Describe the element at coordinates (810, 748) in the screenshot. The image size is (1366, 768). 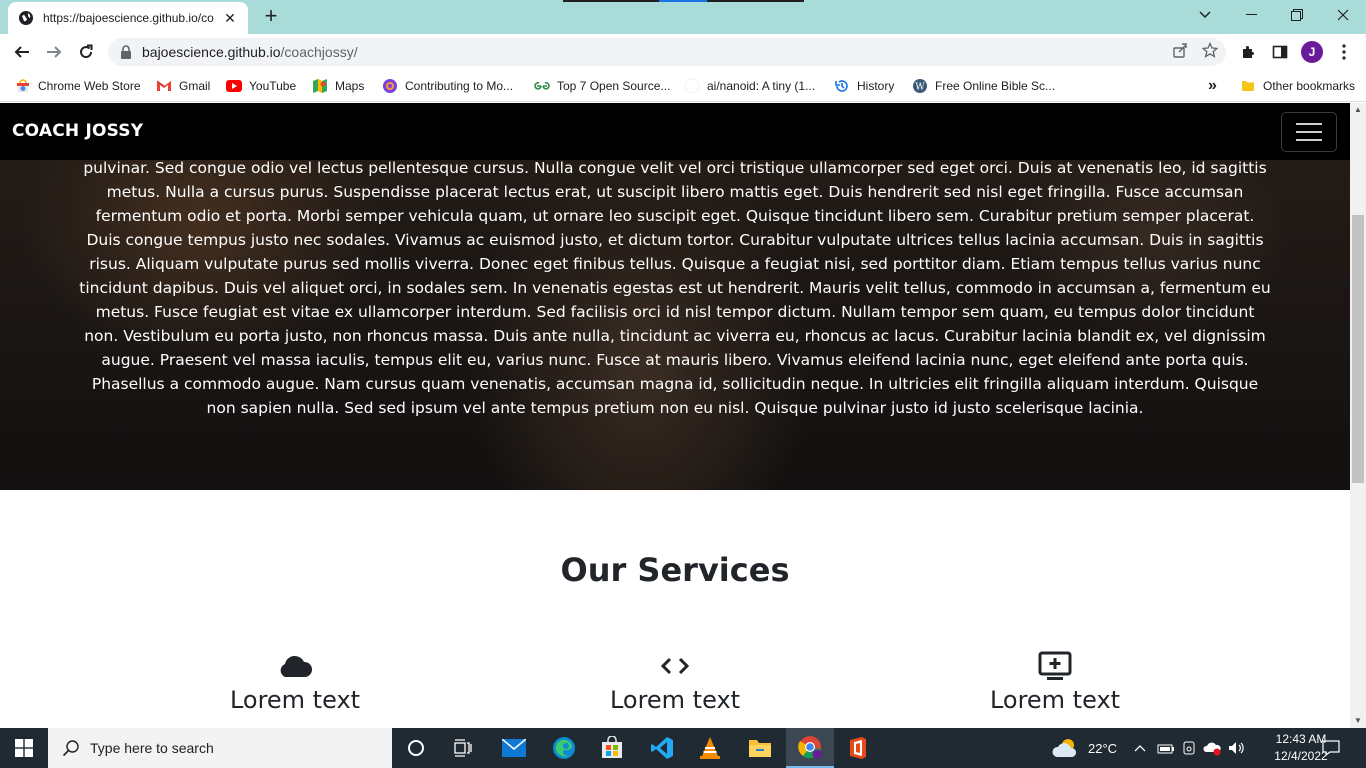
I see `chrome-taskbar-icon` at that location.